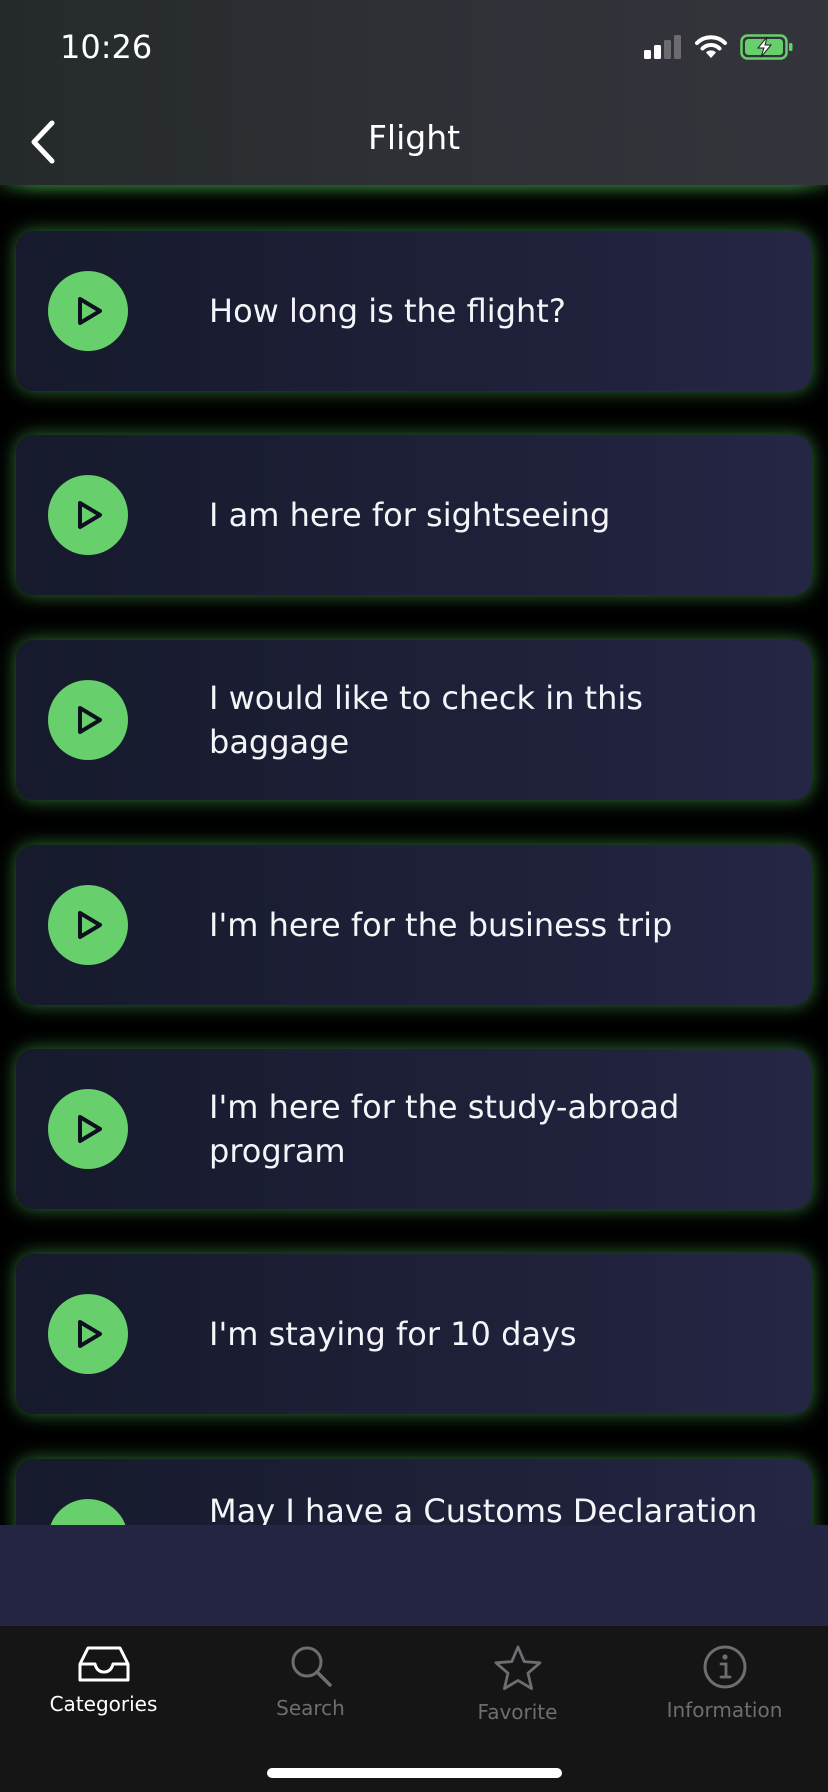  Describe the element at coordinates (387, 311) in the screenshot. I see `phrase-text: How long is the flight?` at that location.